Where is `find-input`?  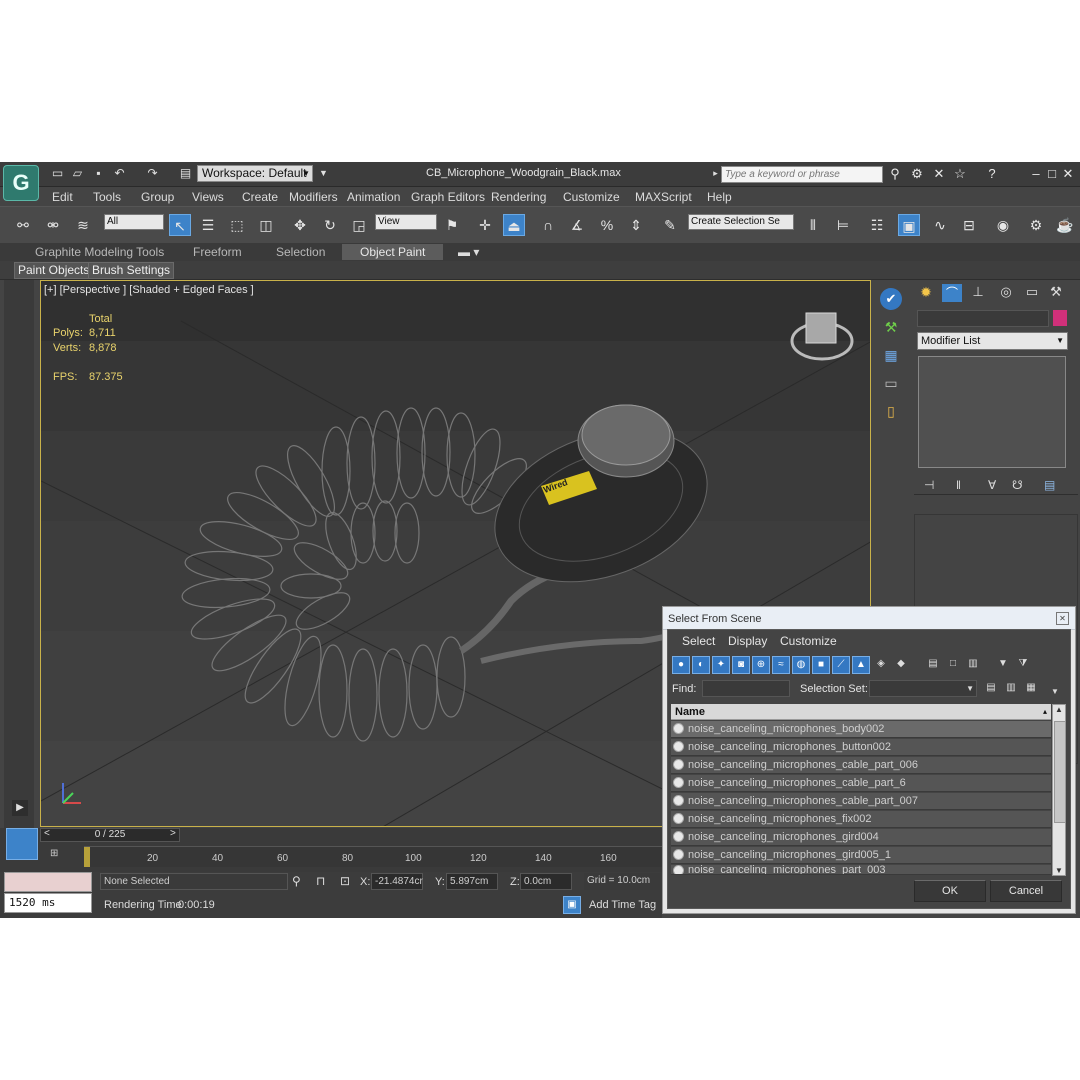
find-input is located at coordinates (746, 688).